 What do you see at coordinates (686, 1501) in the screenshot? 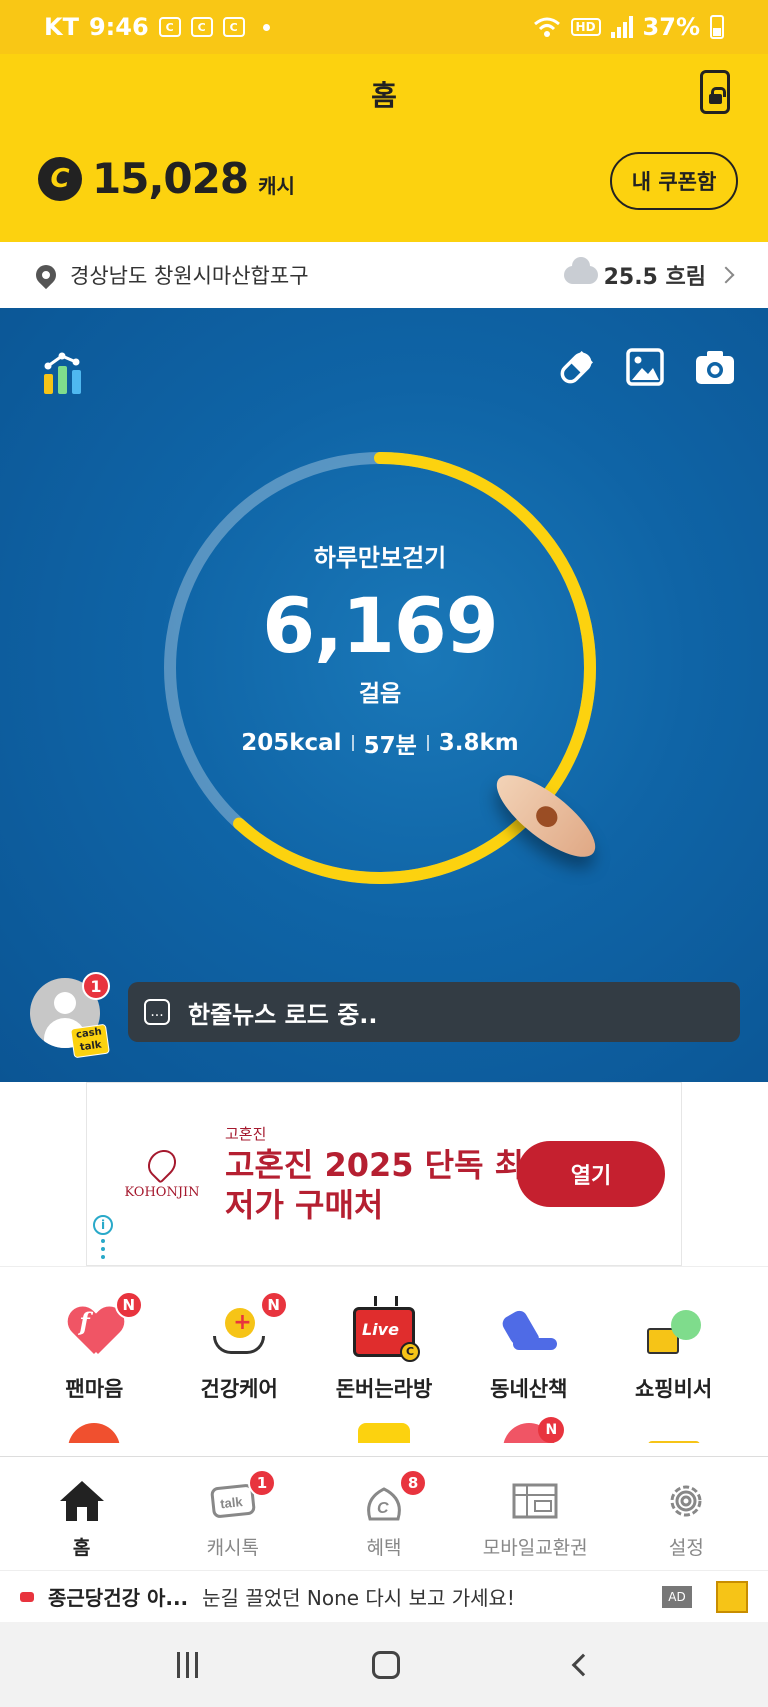
I see `settings-icon` at bounding box center [686, 1501].